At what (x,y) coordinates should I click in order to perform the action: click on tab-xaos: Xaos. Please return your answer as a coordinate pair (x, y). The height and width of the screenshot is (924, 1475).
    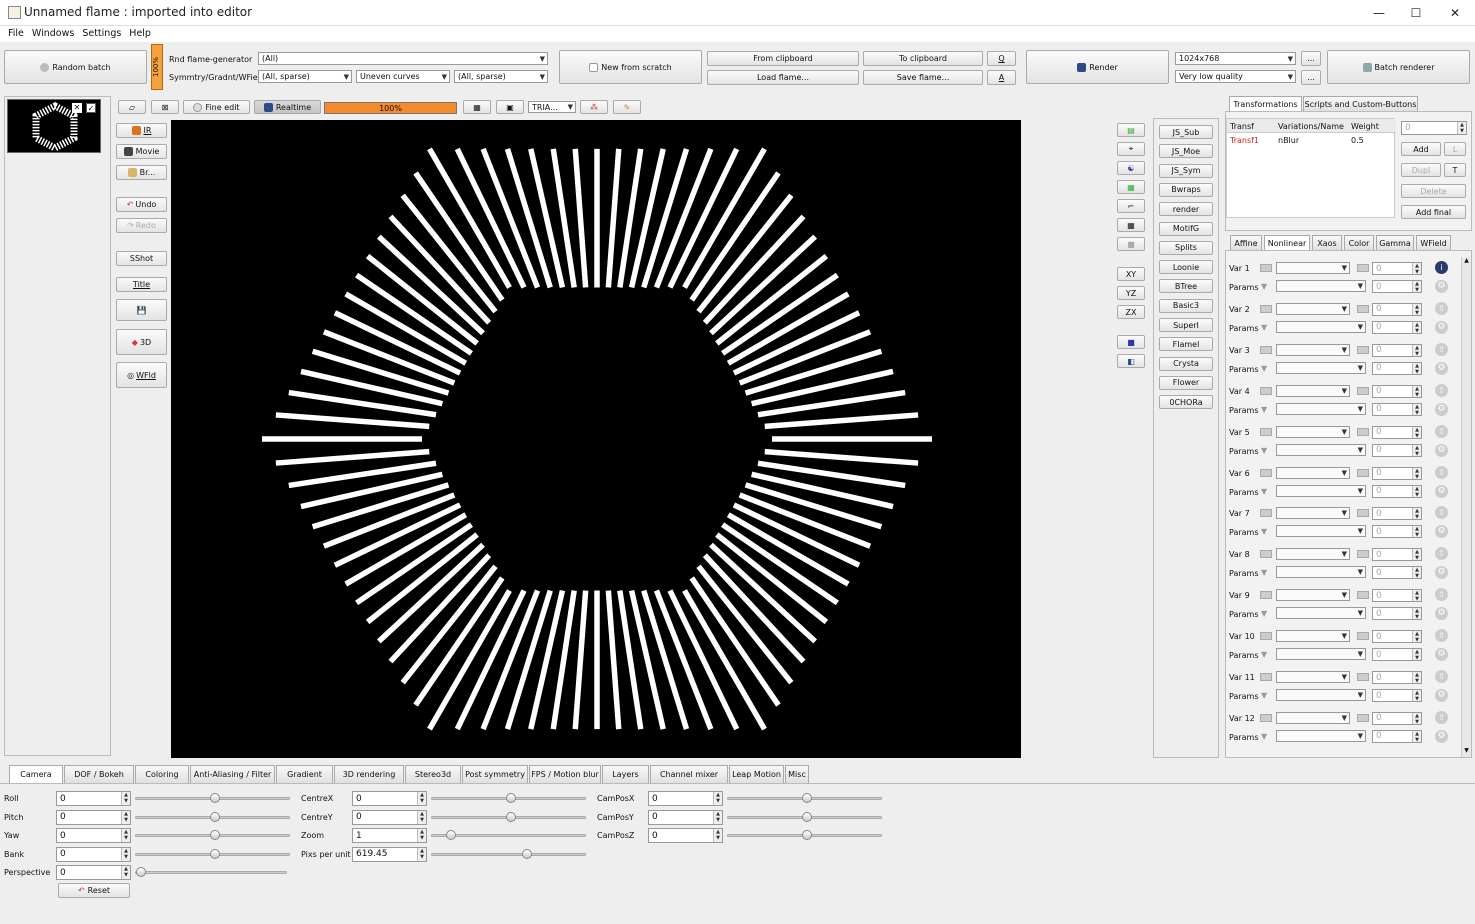
    Looking at the image, I should click on (1327, 242).